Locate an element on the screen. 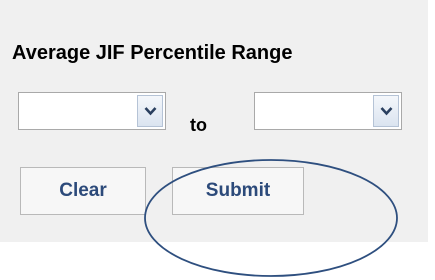 Image resolution: width=435 pixels, height=280 pixels. clear-button: Clear is located at coordinates (83, 191).